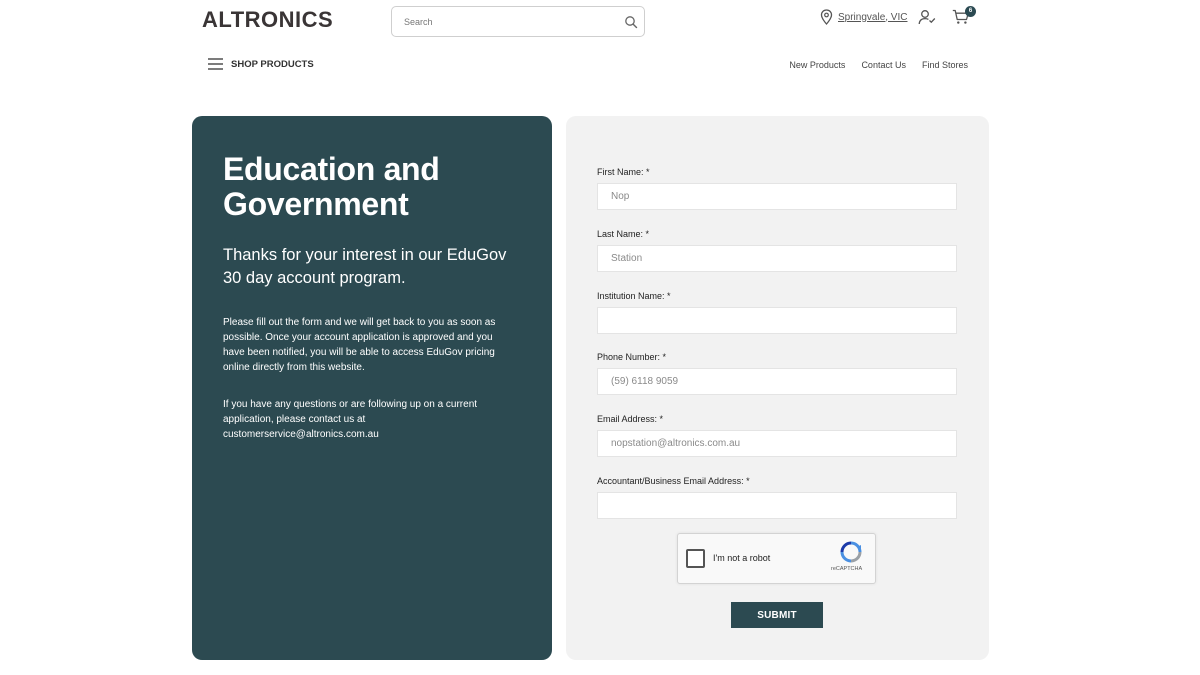 The image size is (1200, 675). I want to click on store-location: Springvale, VIC, so click(863, 17).